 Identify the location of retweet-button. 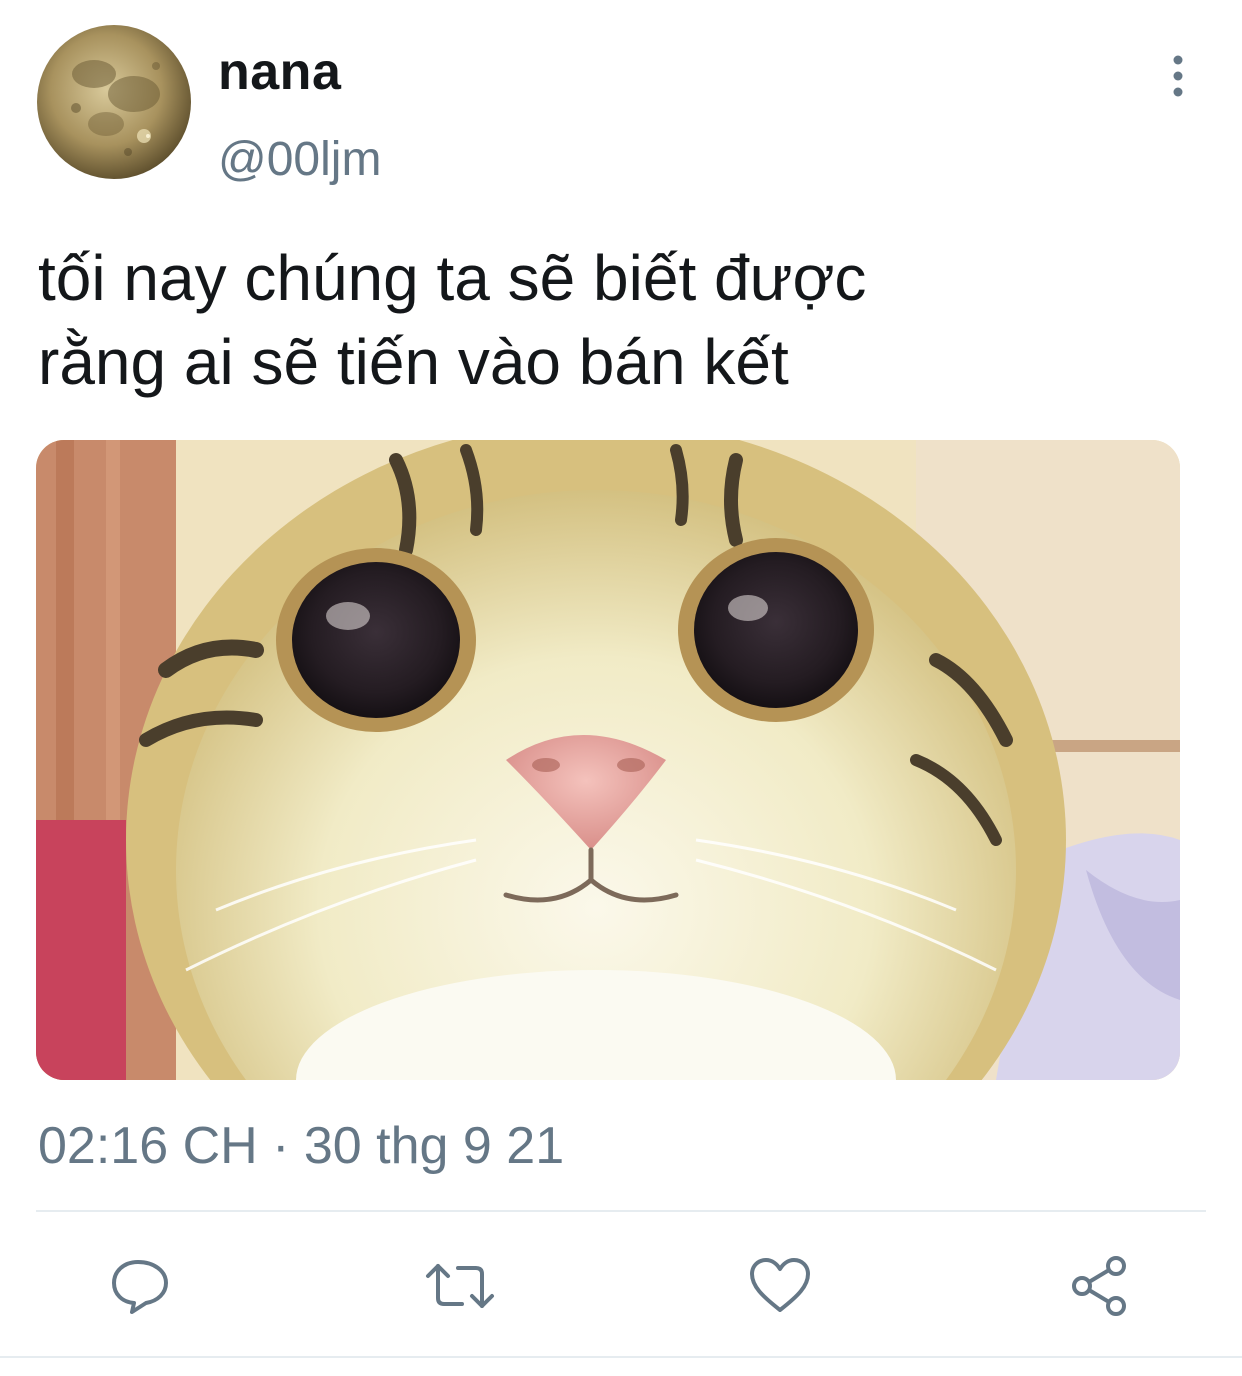
(460, 1286).